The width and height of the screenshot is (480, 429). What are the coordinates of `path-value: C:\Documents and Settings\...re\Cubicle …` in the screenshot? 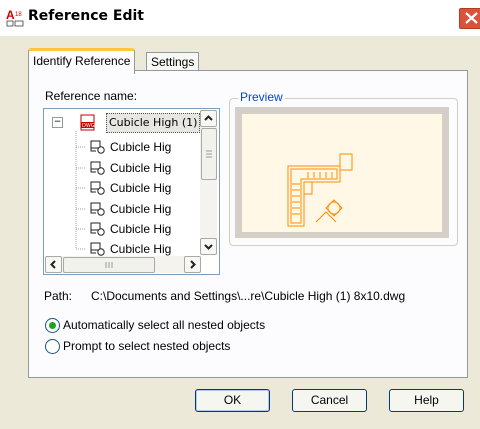 It's located at (248, 296).